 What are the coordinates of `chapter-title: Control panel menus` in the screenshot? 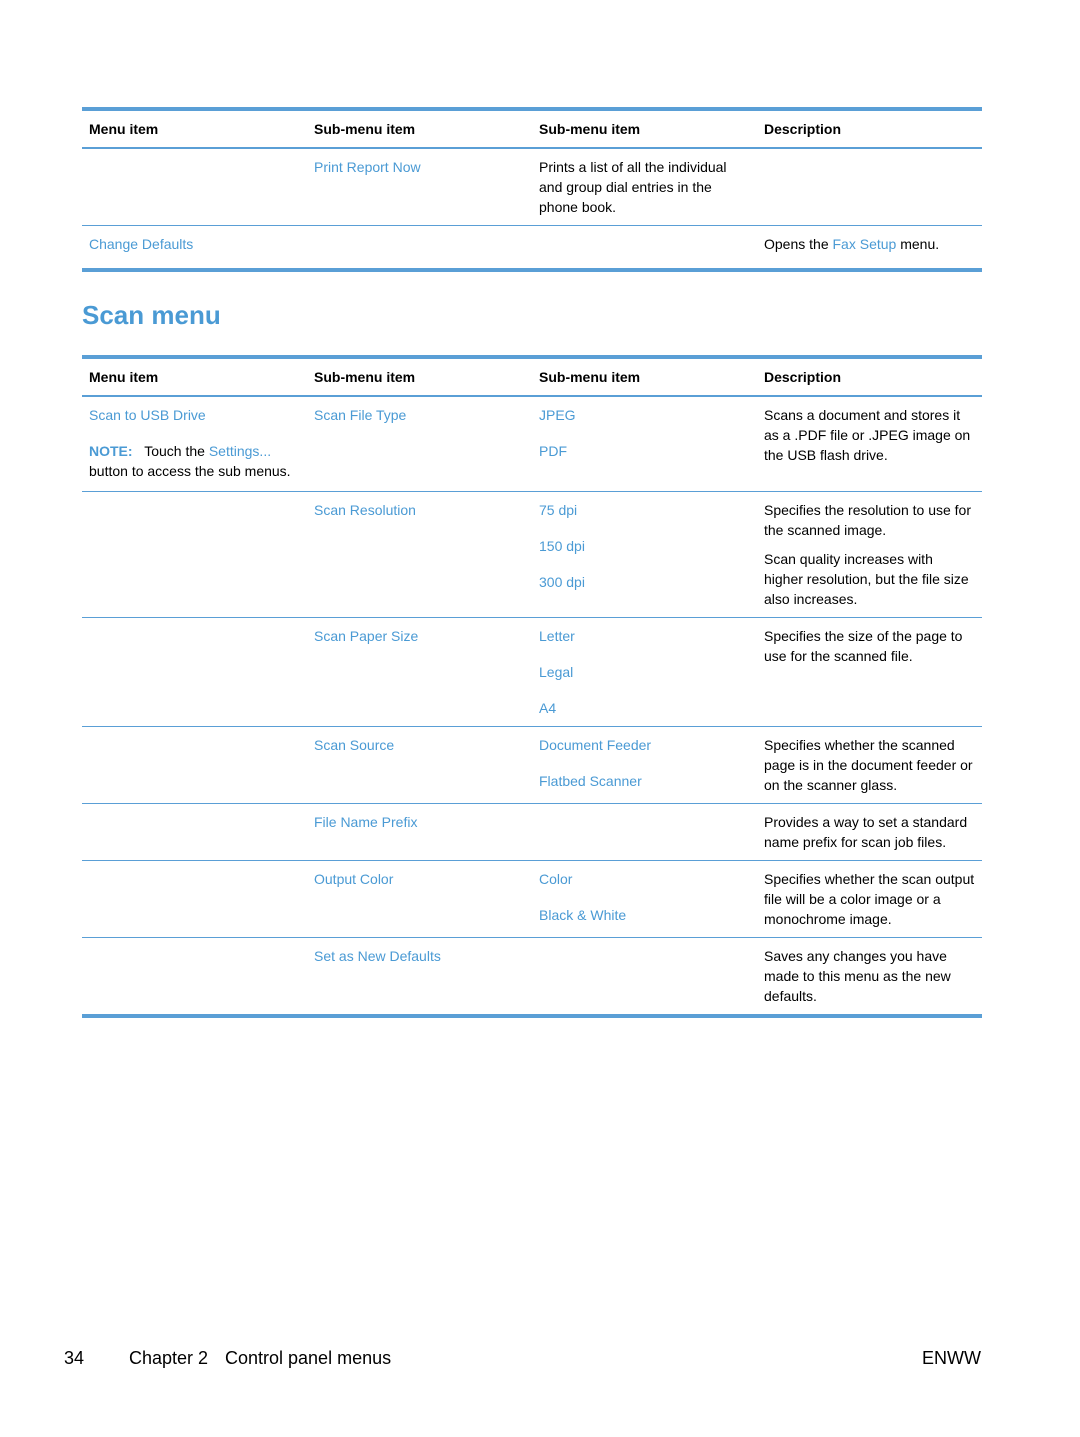 It's located at (308, 1358).